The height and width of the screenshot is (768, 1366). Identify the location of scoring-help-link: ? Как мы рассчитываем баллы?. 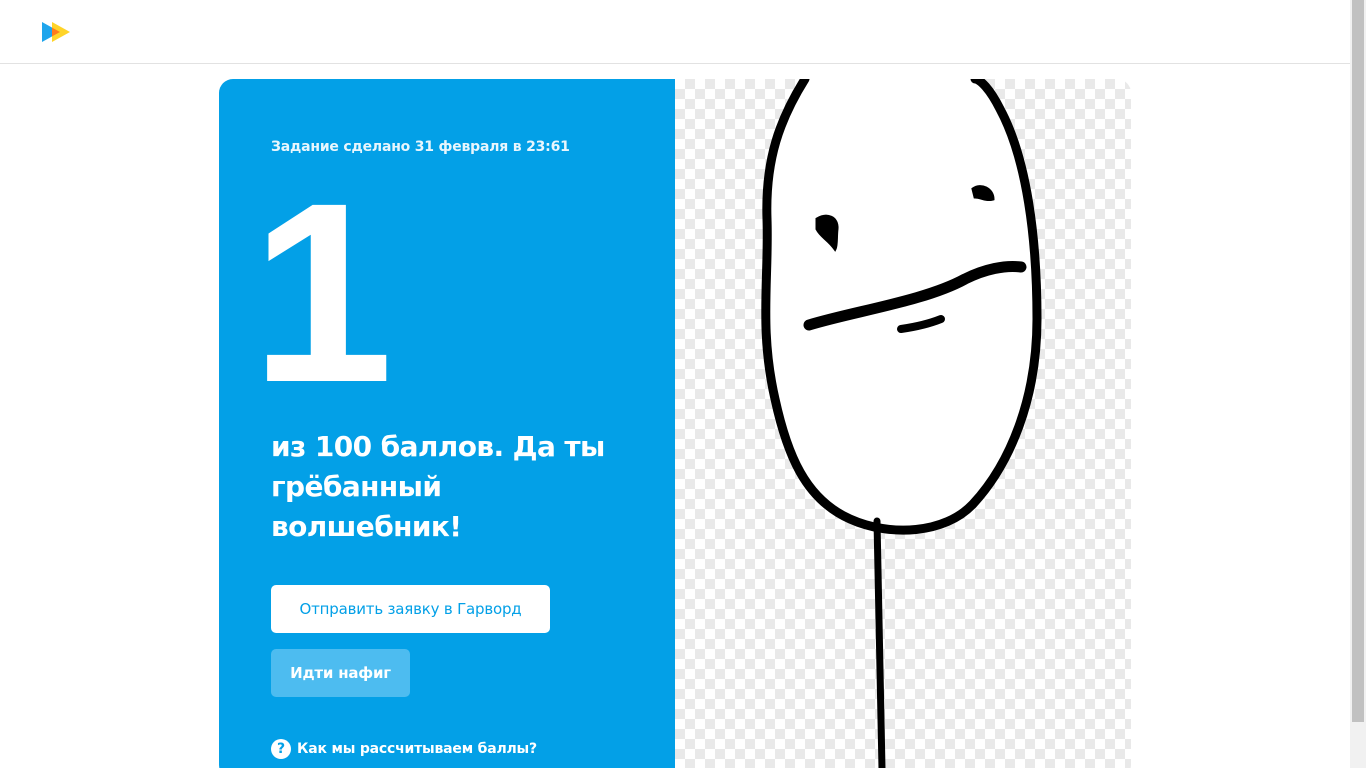
(404, 749).